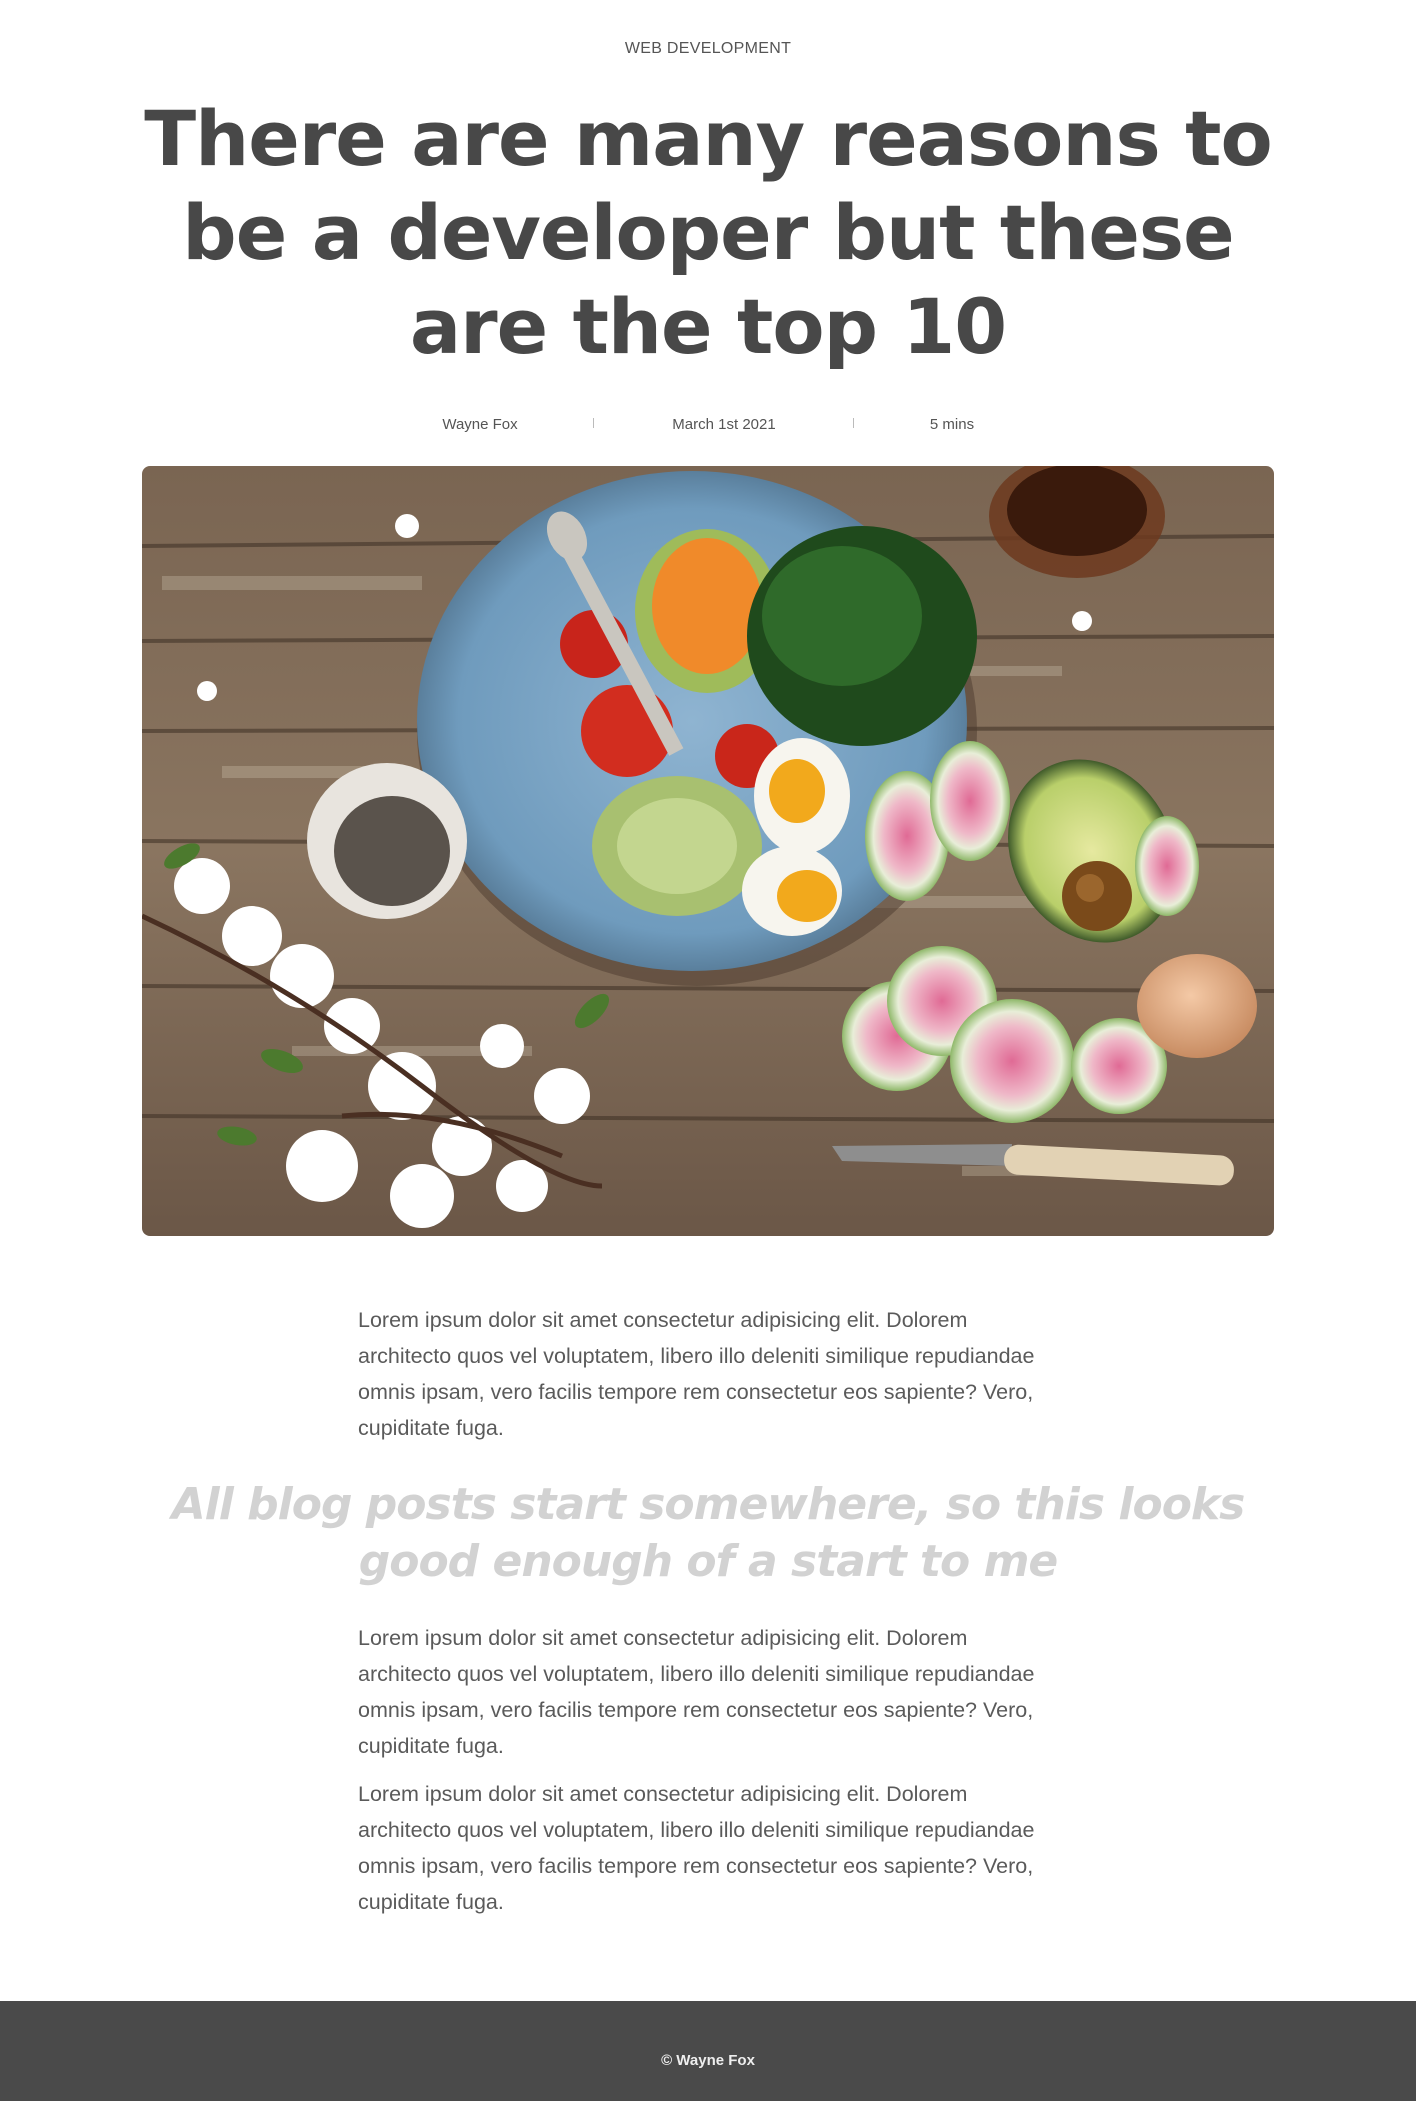 The height and width of the screenshot is (2101, 1416). What do you see at coordinates (708, 2051) in the screenshot?
I see `site-footer: © Wayne Fox` at bounding box center [708, 2051].